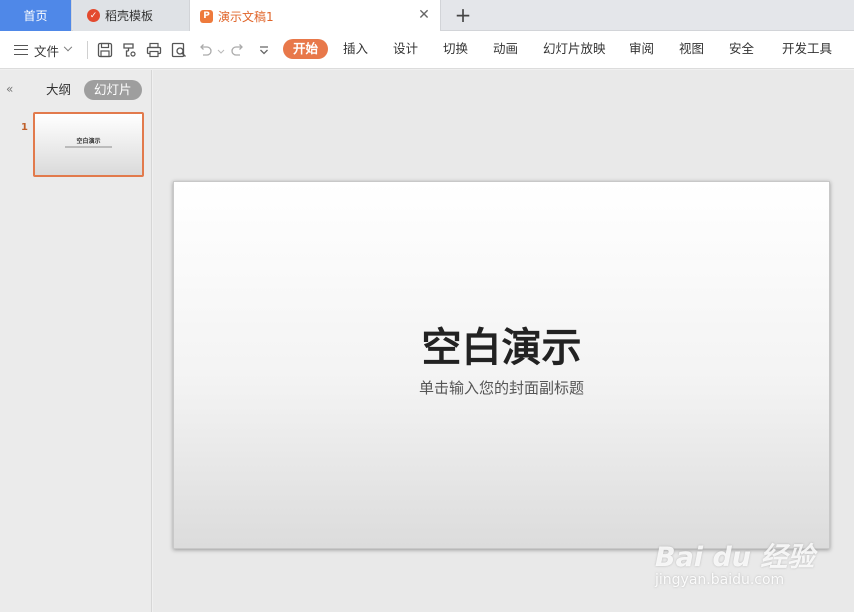 This screenshot has width=854, height=612. What do you see at coordinates (641, 49) in the screenshot?
I see `ribbon-tab-review: 审阅` at bounding box center [641, 49].